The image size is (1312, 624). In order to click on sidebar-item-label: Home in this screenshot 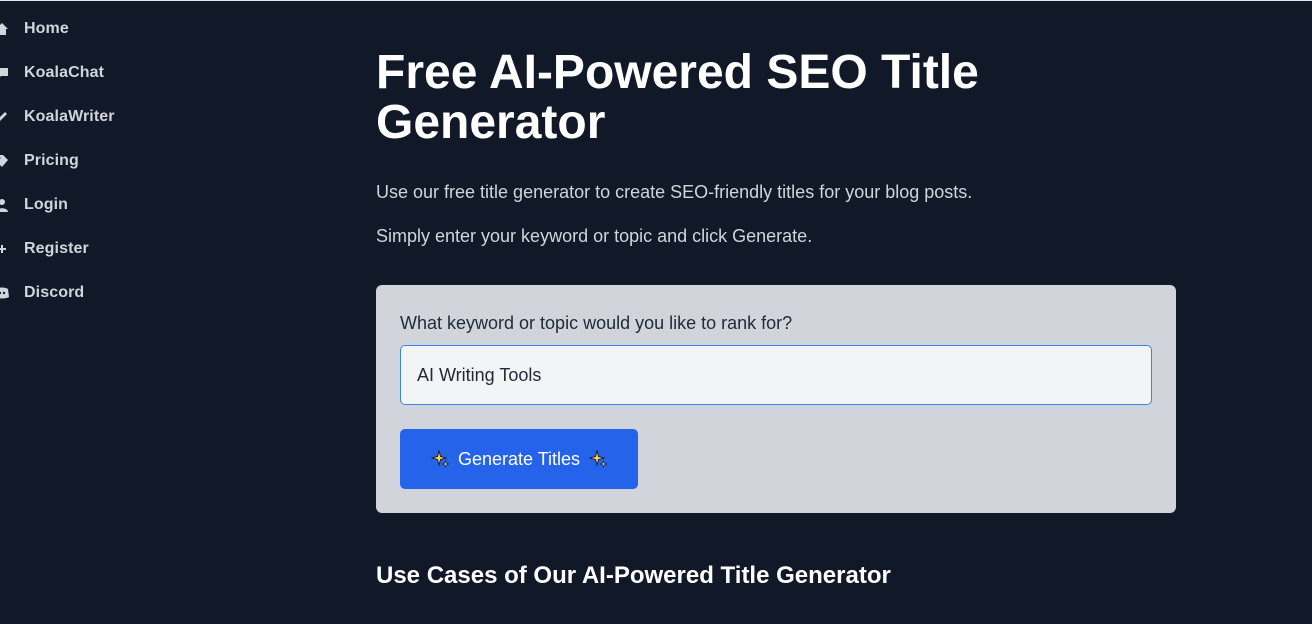, I will do `click(46, 28)`.